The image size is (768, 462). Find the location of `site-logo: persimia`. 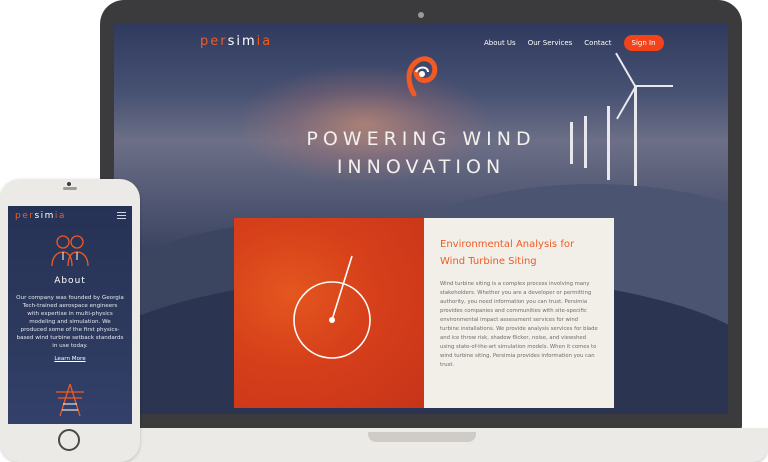

site-logo: persimia is located at coordinates (236, 41).